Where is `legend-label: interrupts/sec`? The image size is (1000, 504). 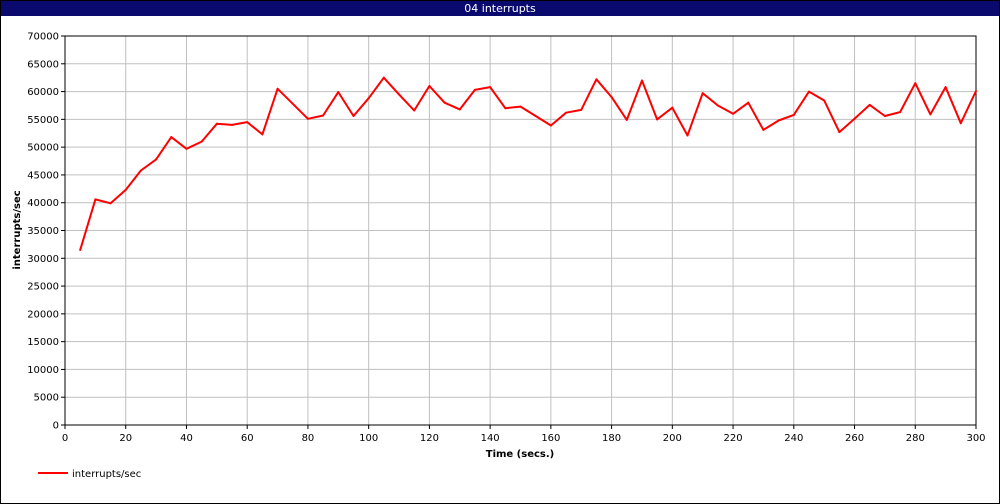
legend-label: interrupts/sec is located at coordinates (106, 474).